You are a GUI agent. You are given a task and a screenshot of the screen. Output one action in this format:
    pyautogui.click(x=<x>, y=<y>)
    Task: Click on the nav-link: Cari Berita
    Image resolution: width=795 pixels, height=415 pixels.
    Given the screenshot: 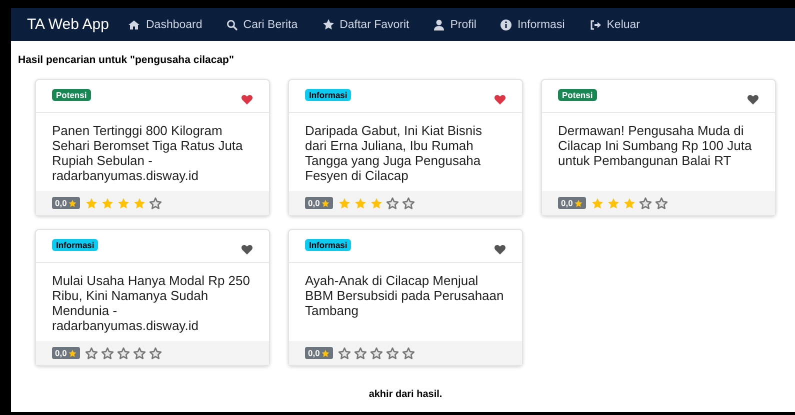 What is the action you would take?
    pyautogui.click(x=268, y=24)
    